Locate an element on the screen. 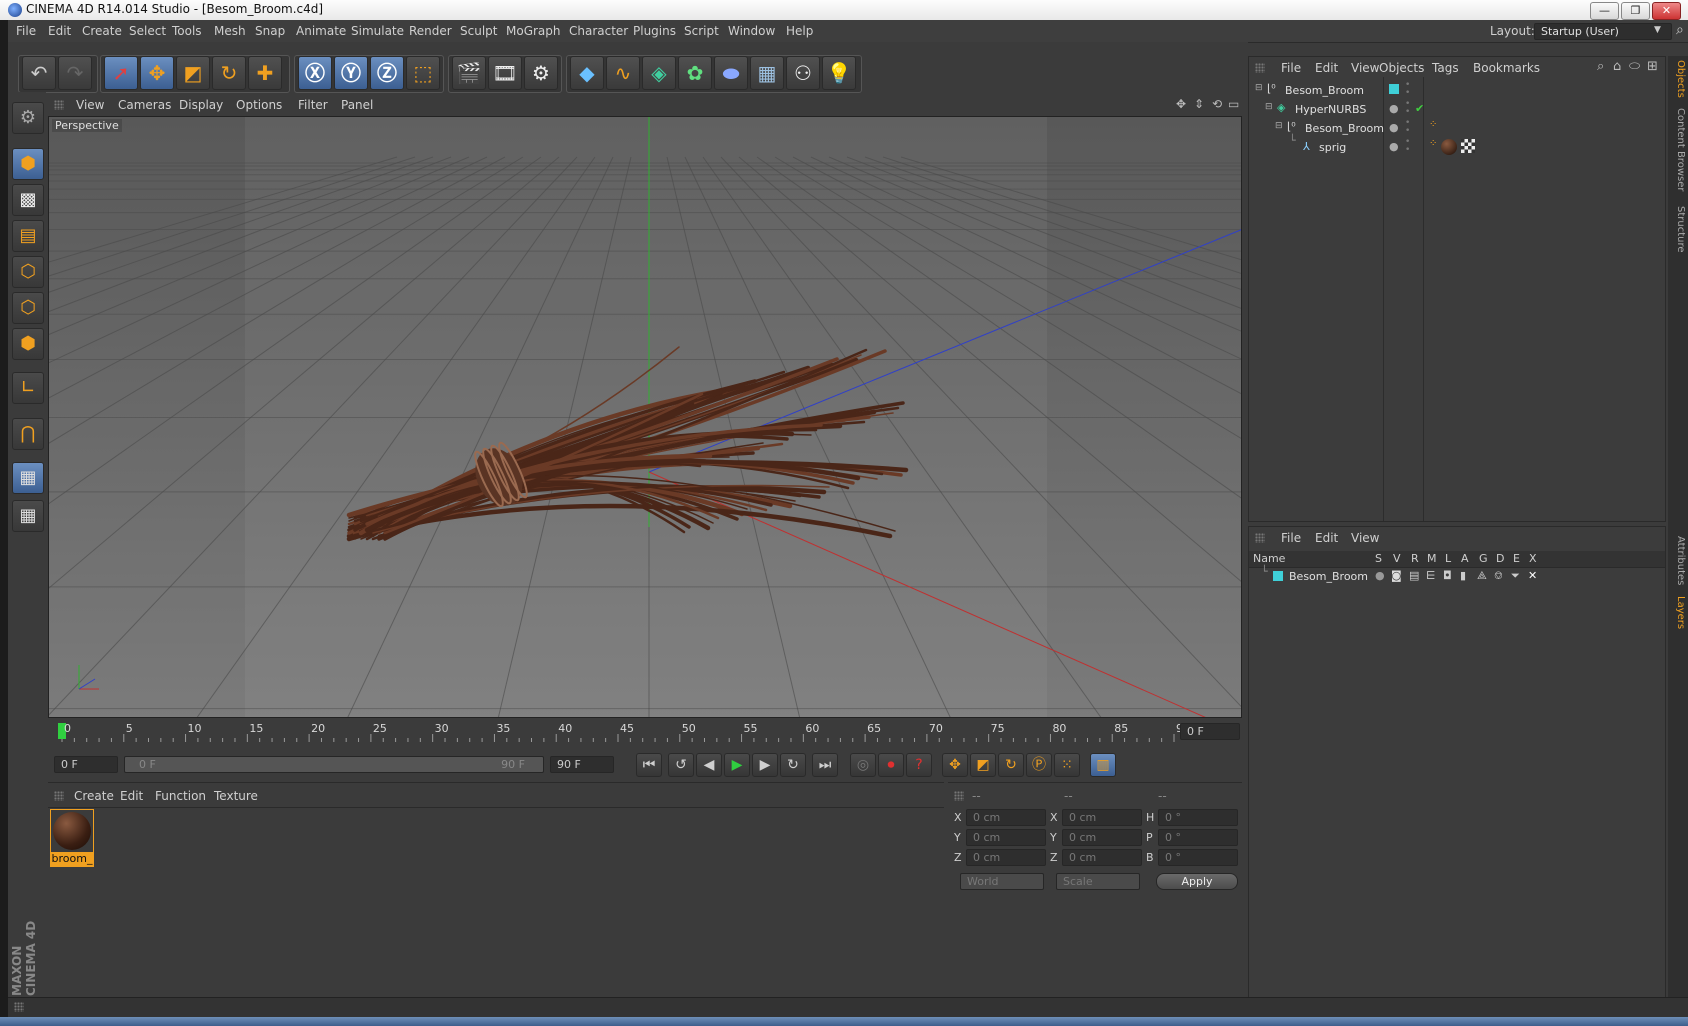 The image size is (1688, 1026). layer-deformer-icon: ⎊ is located at coordinates (1498, 576).